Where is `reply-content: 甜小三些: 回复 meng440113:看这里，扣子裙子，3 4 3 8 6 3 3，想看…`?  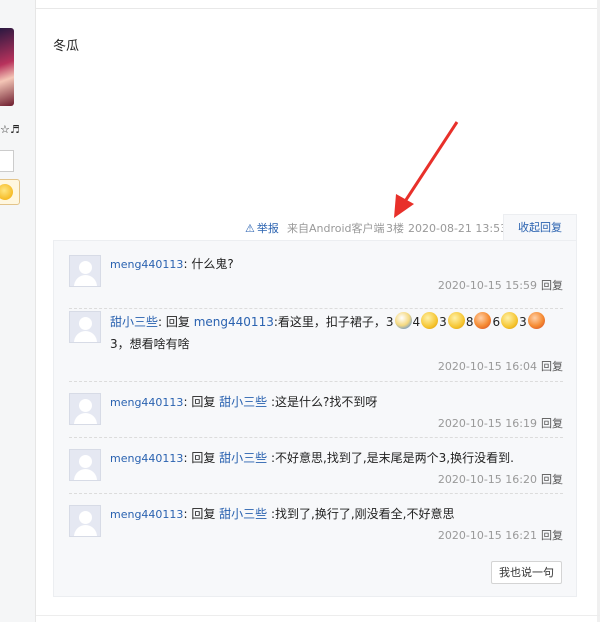 reply-content: 甜小三些: 回复 meng440113:看这里，扣子裙子，3 4 3 8 6 3 3，想看… is located at coordinates (332, 333).